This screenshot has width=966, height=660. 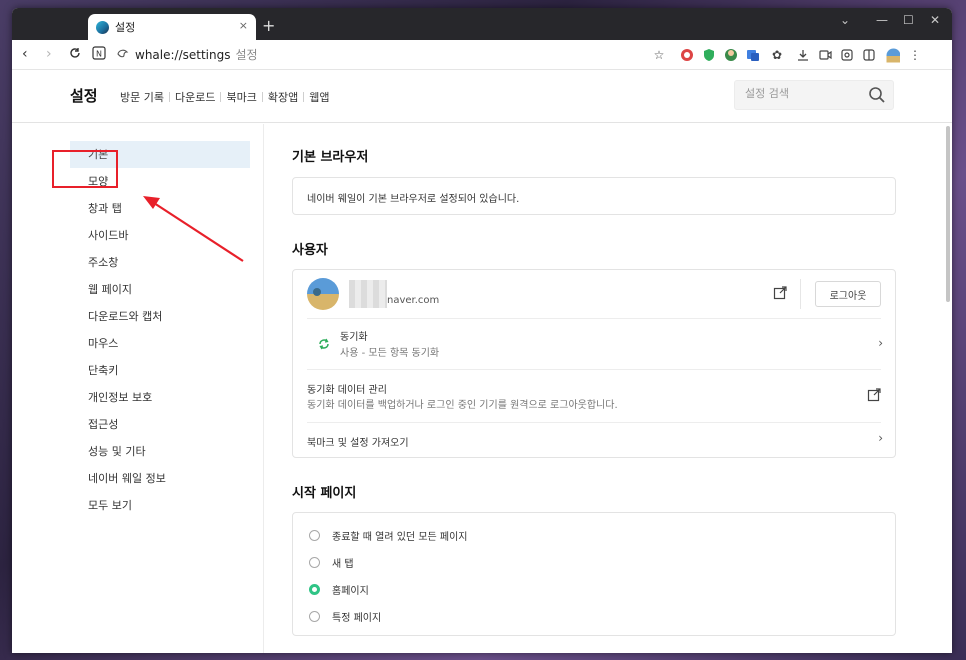 I want to click on annotation-arrow-icon, so click(x=193, y=229).